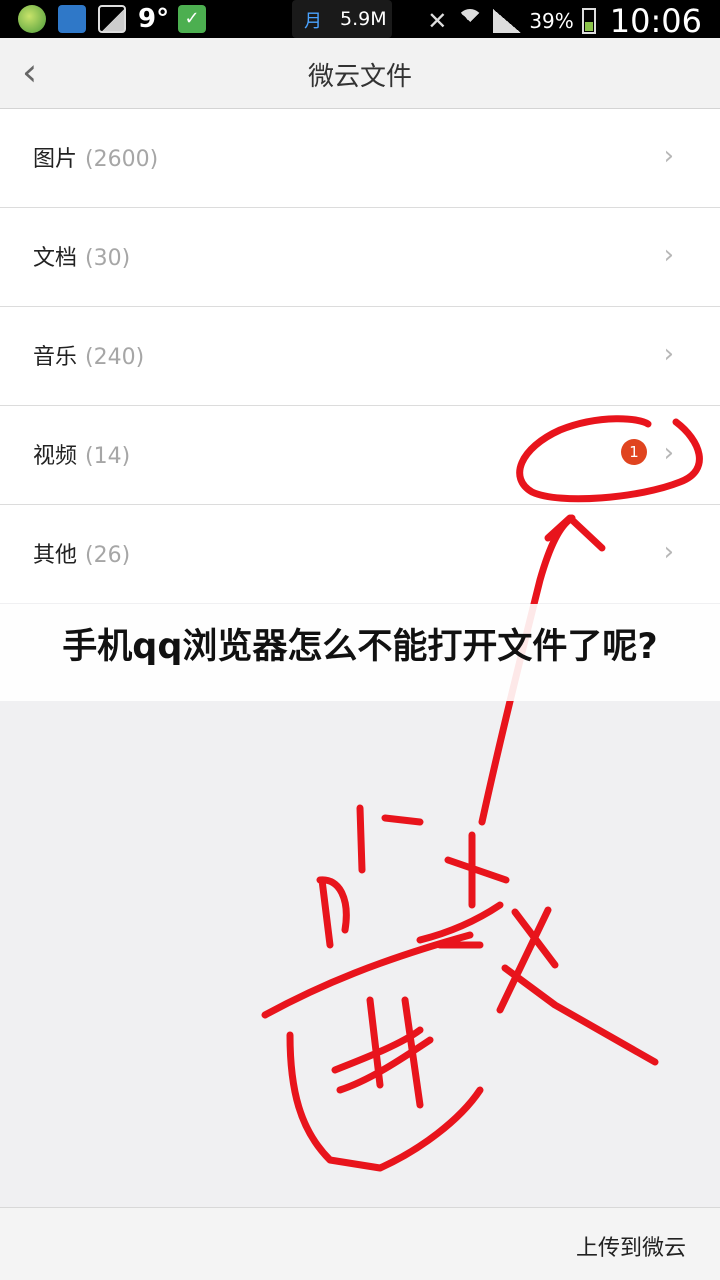 The height and width of the screenshot is (1280, 720). Describe the element at coordinates (463, 890) in the screenshot. I see `annotation-char-ren` at that location.